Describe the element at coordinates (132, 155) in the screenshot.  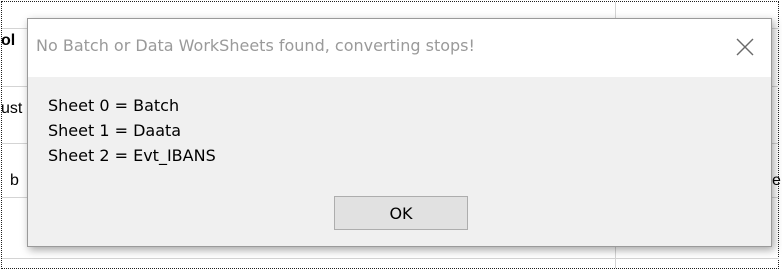
I see `message-line: Sheet 2 = Evt_IBANS` at that location.